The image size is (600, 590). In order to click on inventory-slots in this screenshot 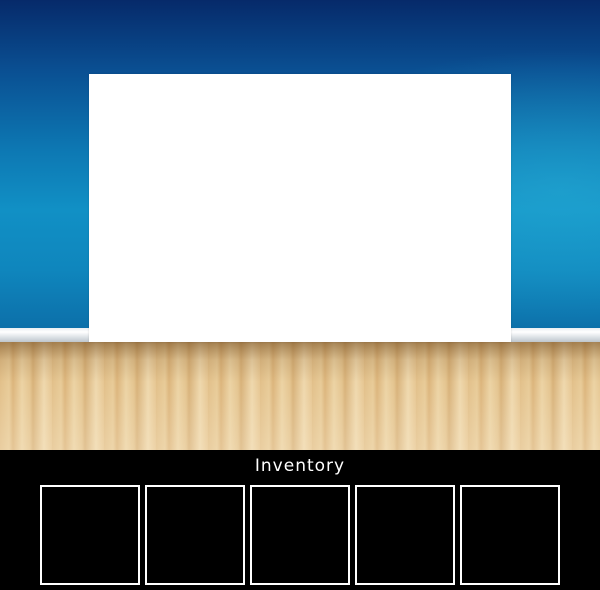, I will do `click(300, 535)`.